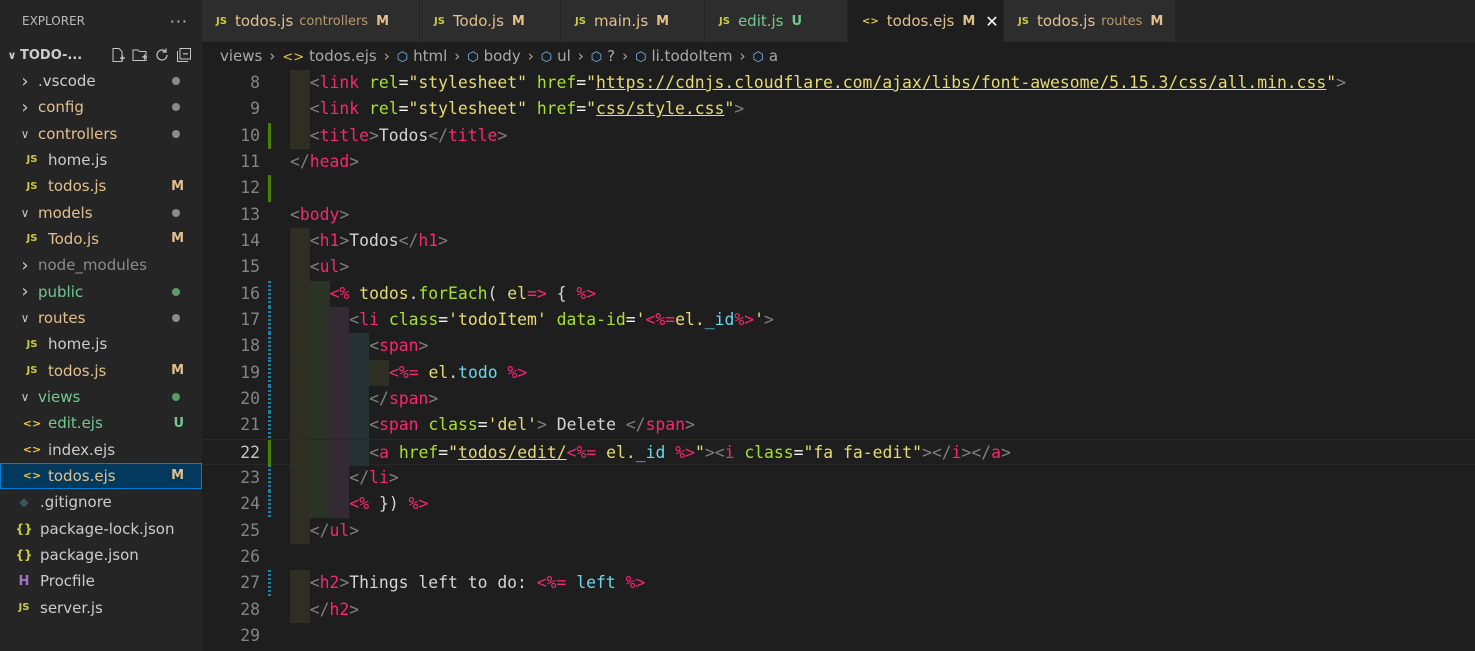 This screenshot has width=1475, height=651. I want to click on tab-label: todos.ejs, so click(920, 21).